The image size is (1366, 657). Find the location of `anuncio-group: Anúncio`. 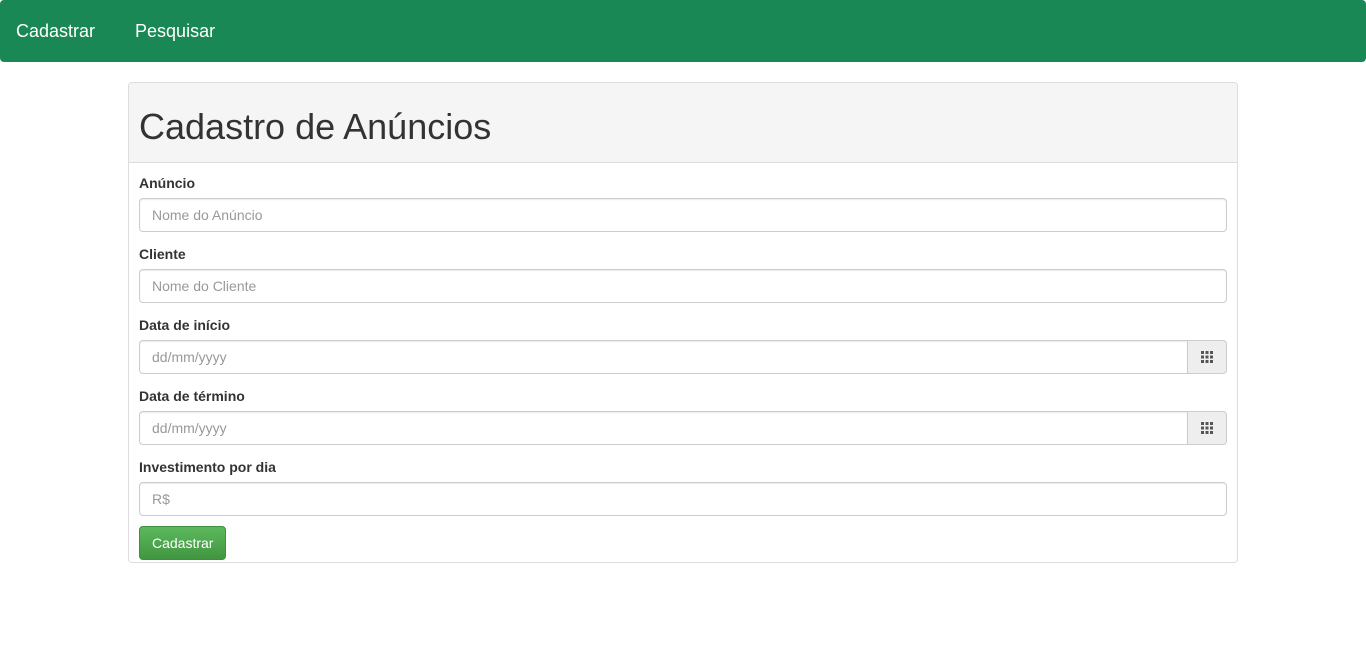

anuncio-group: Anúncio is located at coordinates (683, 203).